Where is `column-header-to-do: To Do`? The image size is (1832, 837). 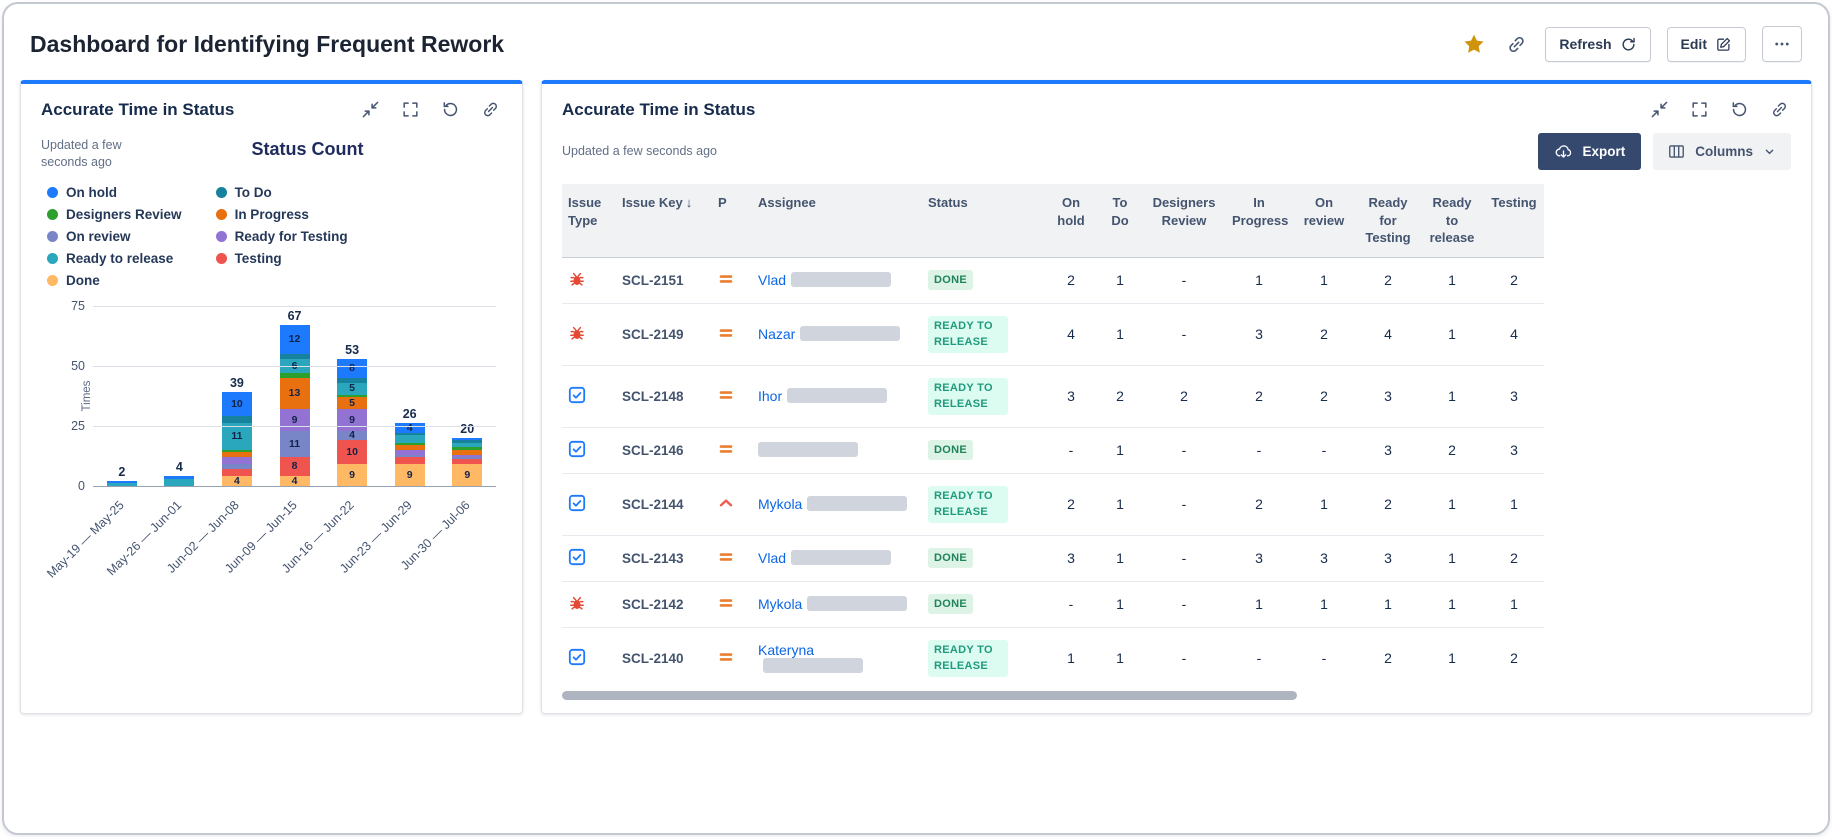 column-header-to-do: To Do is located at coordinates (1120, 221).